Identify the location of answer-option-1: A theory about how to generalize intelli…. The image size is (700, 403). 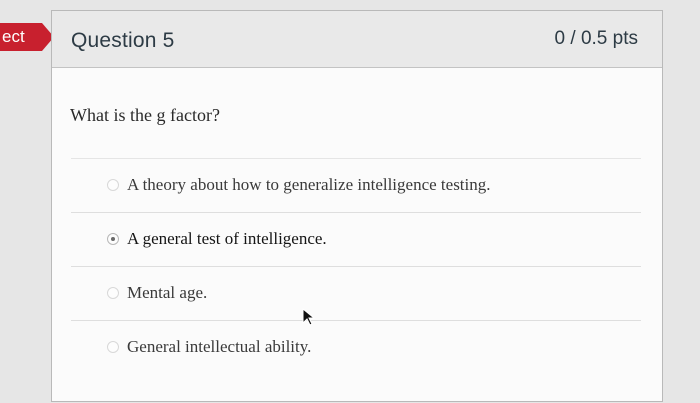
(356, 185).